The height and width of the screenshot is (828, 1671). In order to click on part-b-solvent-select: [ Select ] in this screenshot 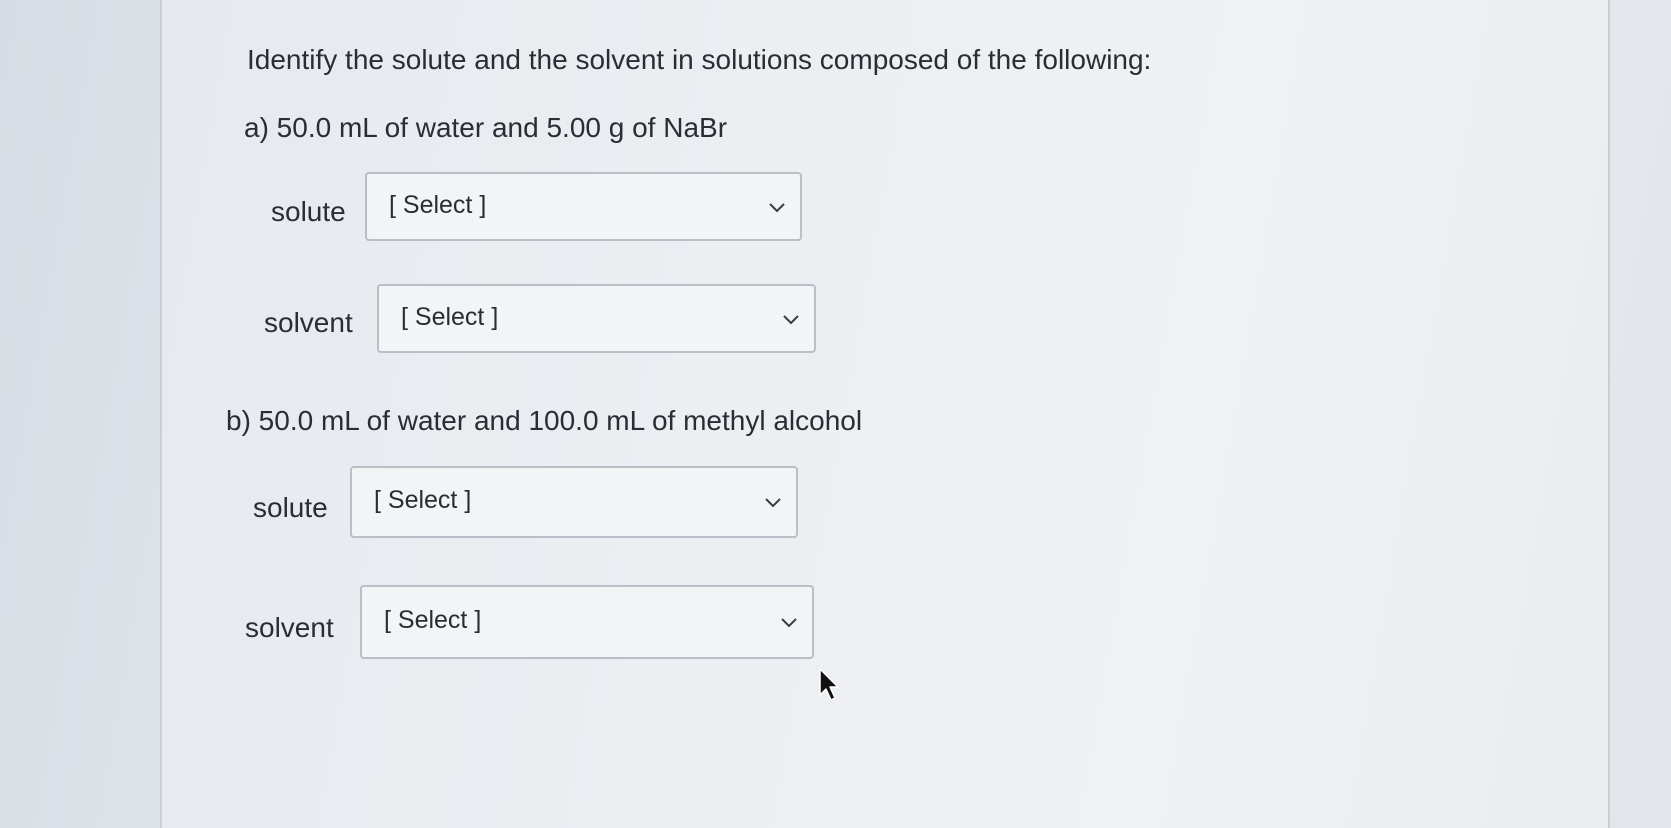, I will do `click(587, 622)`.